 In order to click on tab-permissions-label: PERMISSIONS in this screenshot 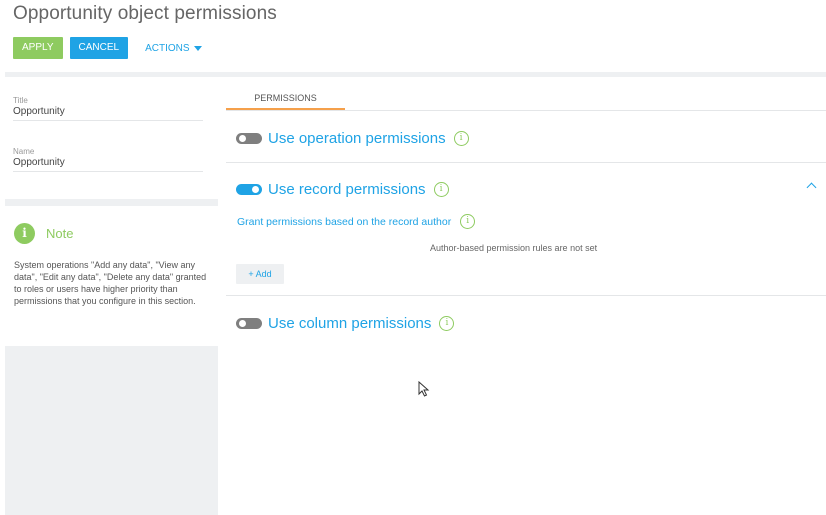, I will do `click(285, 98)`.